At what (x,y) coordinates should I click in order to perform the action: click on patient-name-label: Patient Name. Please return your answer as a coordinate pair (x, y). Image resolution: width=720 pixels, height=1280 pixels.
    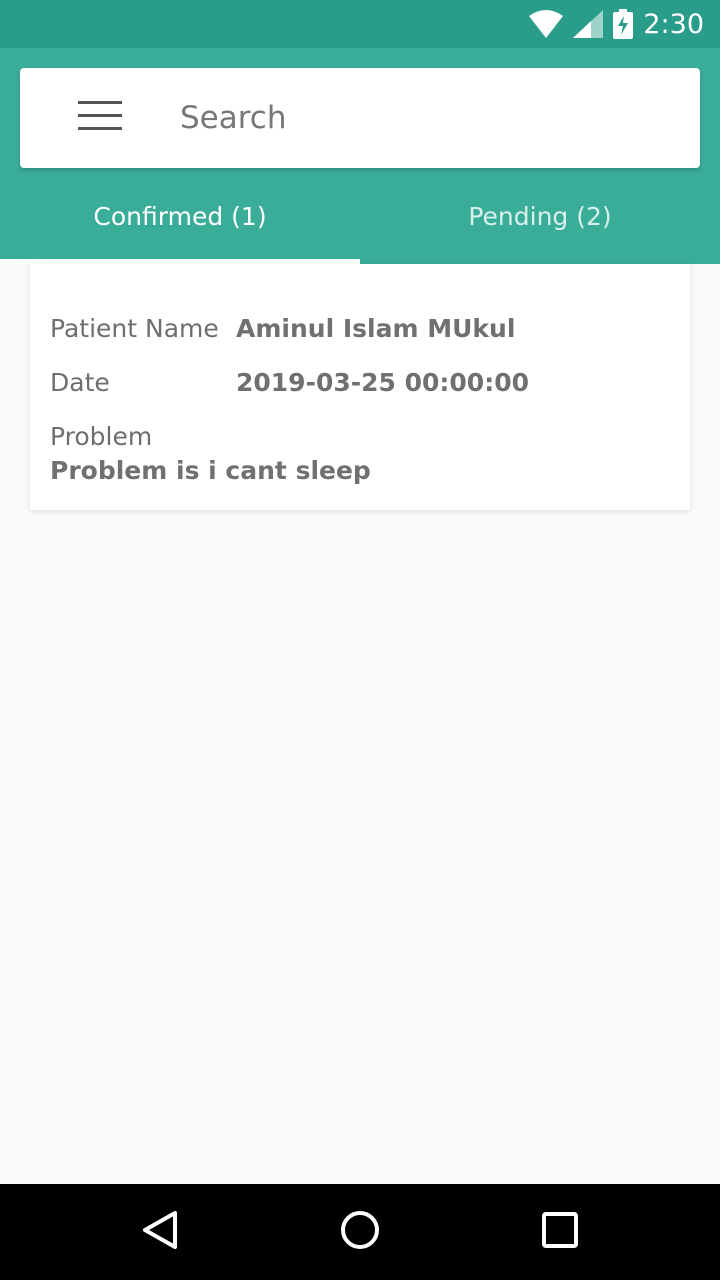
    Looking at the image, I should click on (134, 328).